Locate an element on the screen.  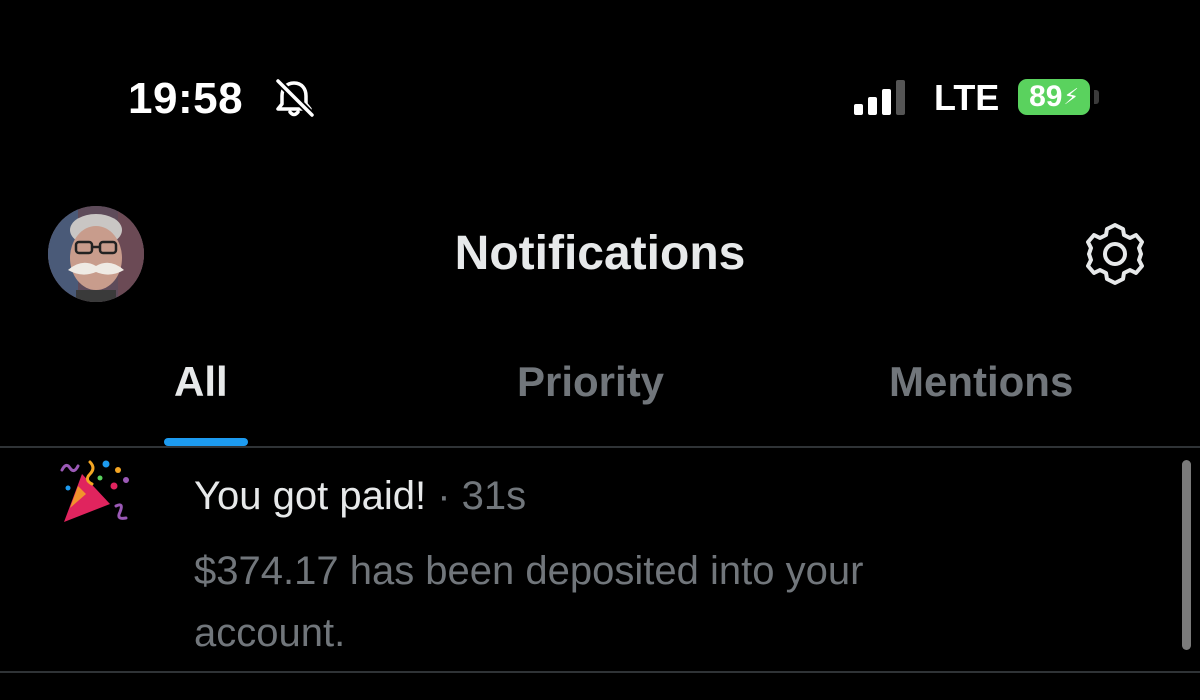
page-title: Notifications is located at coordinates (600, 253).